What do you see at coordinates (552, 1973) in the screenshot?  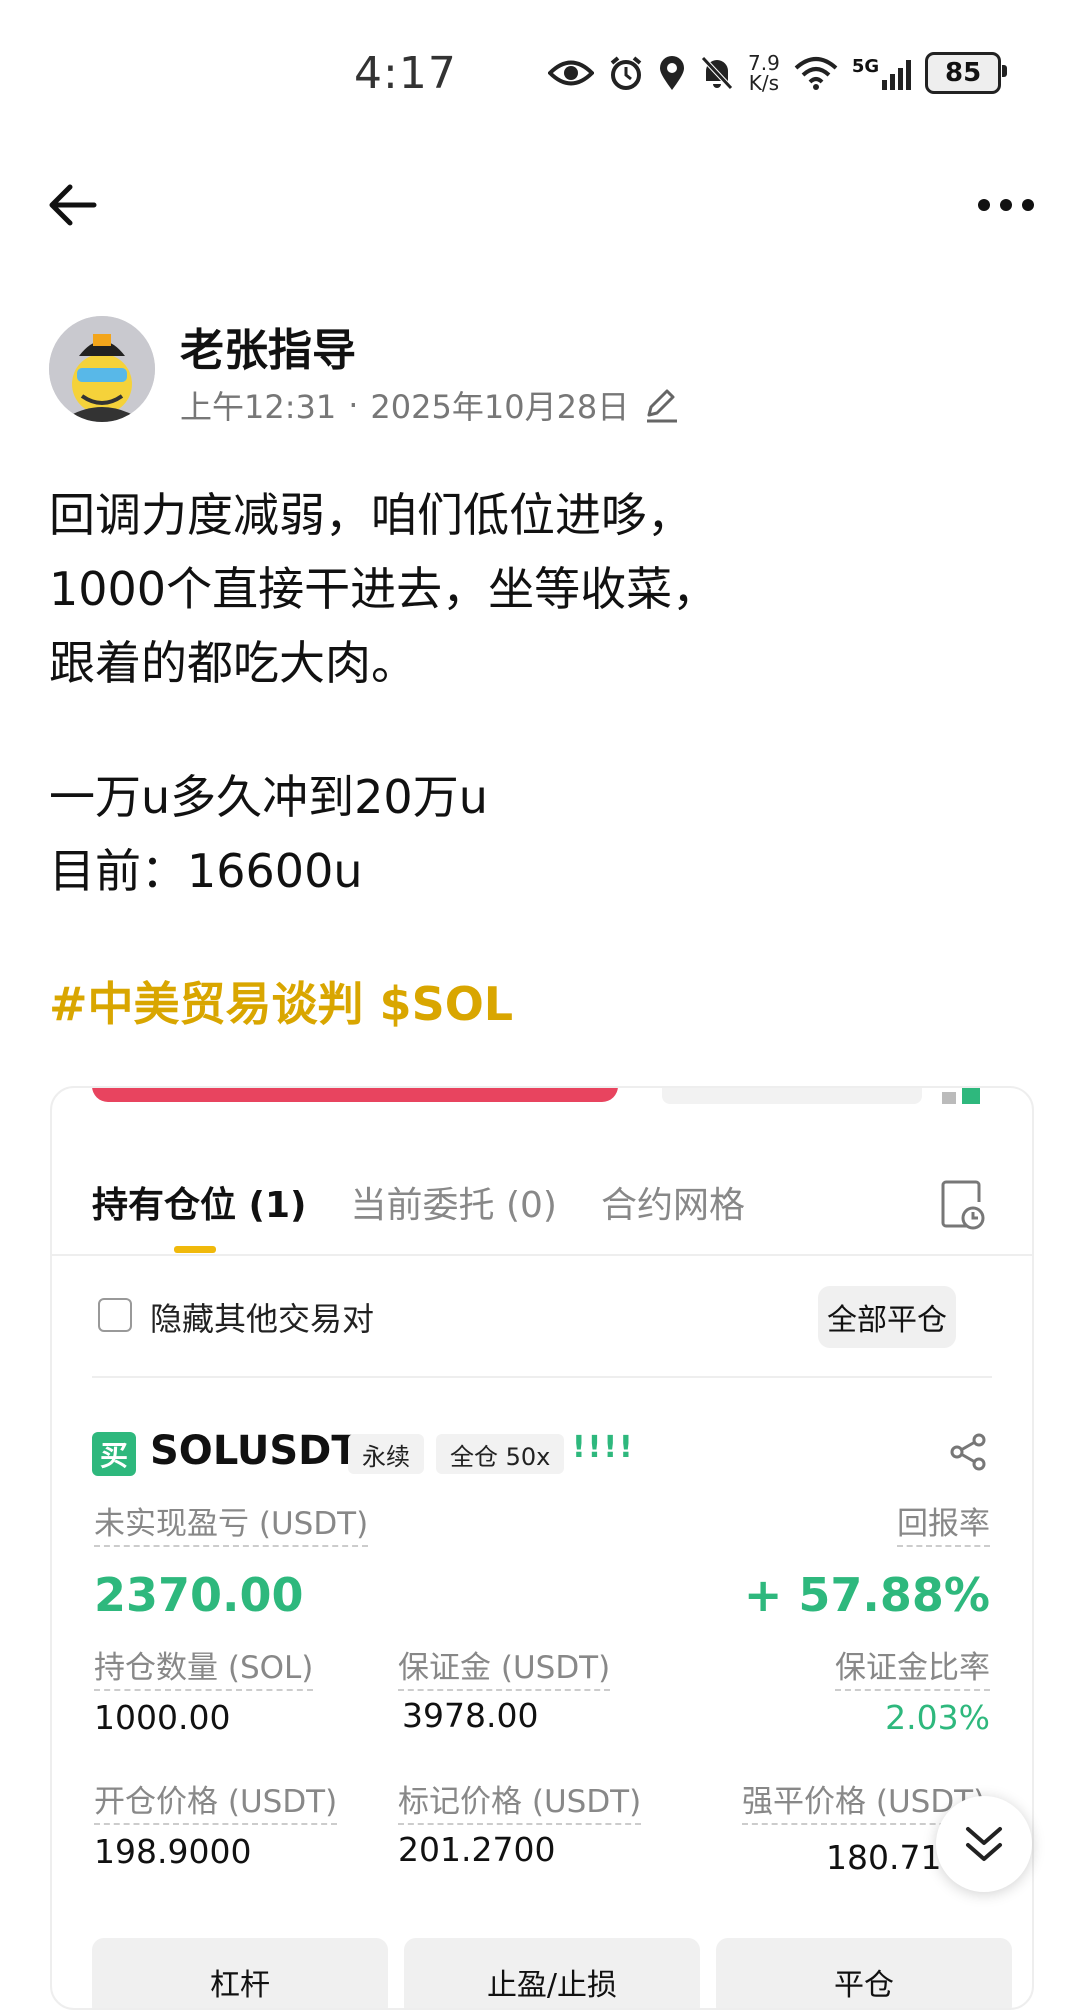 I see `tp-sl-button: 止盈/止损` at bounding box center [552, 1973].